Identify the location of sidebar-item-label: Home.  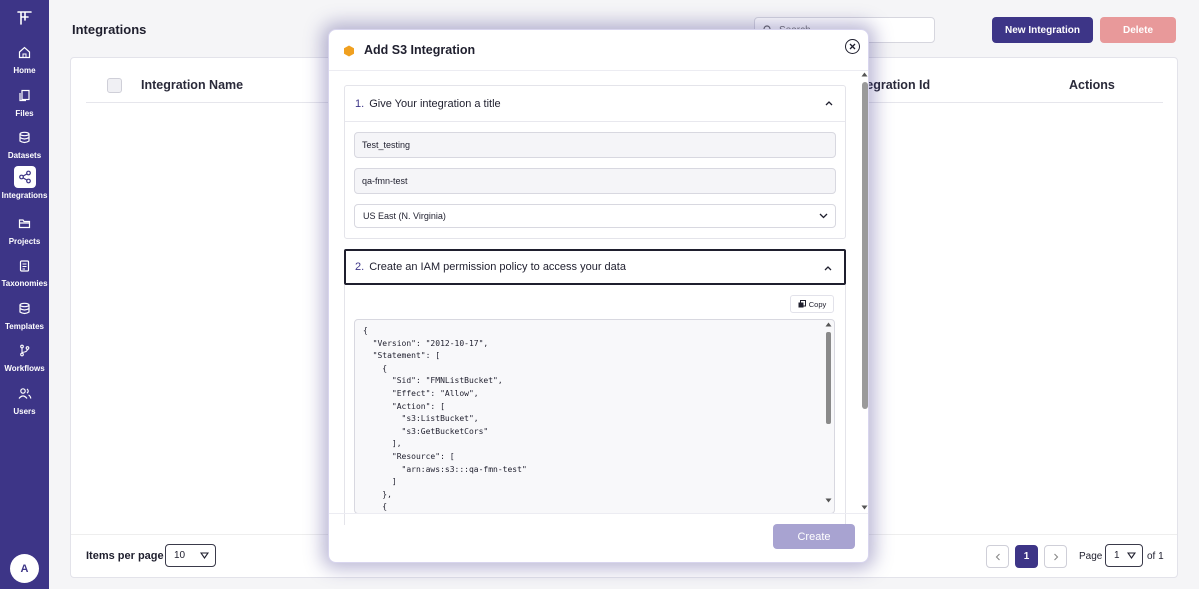
(24, 70).